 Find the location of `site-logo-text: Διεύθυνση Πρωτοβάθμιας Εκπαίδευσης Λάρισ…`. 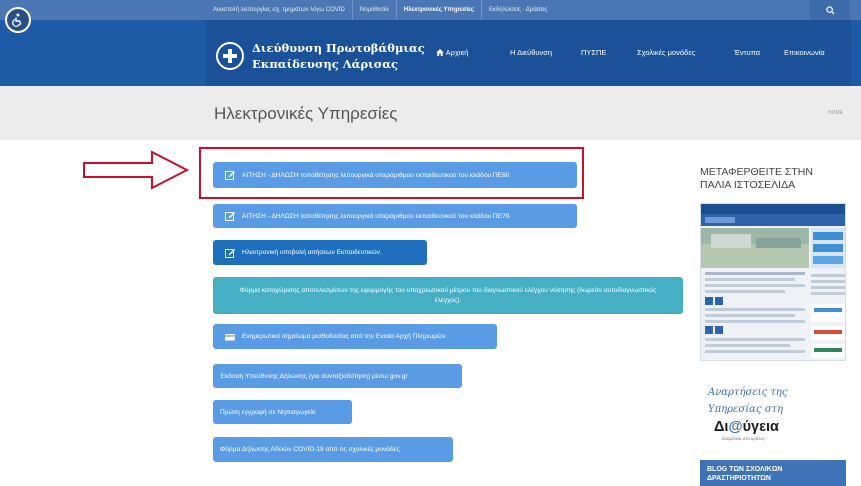

site-logo-text: Διεύθυνση Πρωτοβάθμιας Εκπαίδευσης Λάρισ… is located at coordinates (338, 56).